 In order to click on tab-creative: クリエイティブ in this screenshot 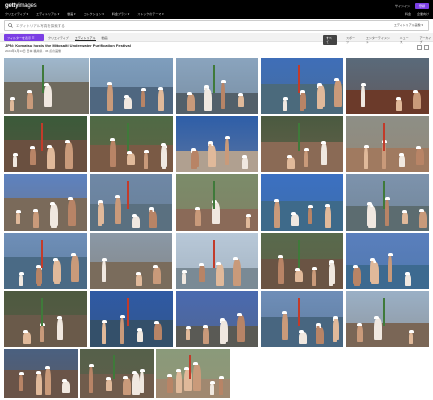, I will do `click(58, 38)`.